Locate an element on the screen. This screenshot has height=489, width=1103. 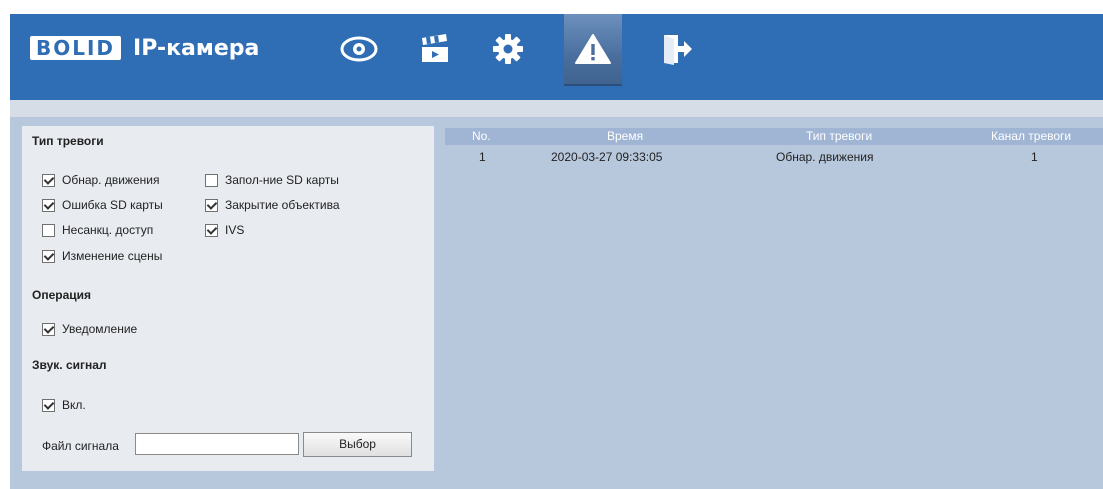
warning-icon is located at coordinates (593, 49).